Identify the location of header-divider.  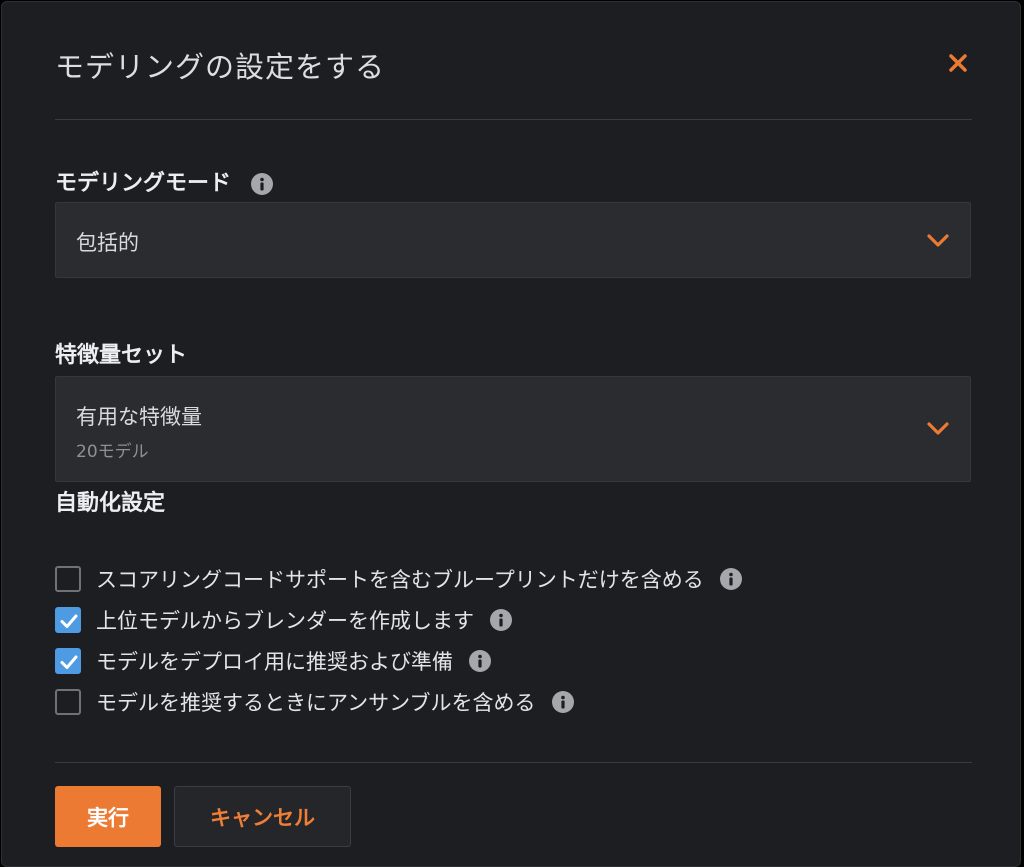
(513, 119).